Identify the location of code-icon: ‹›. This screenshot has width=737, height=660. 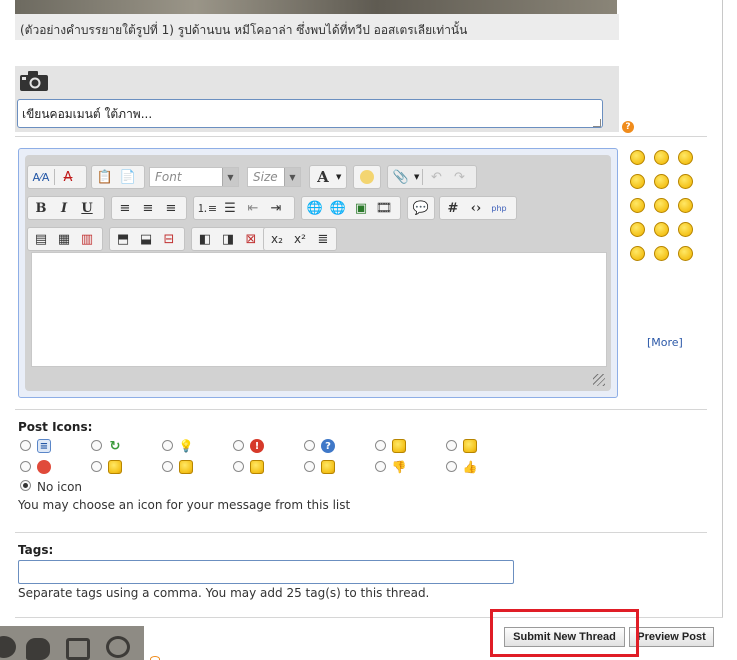
(476, 208).